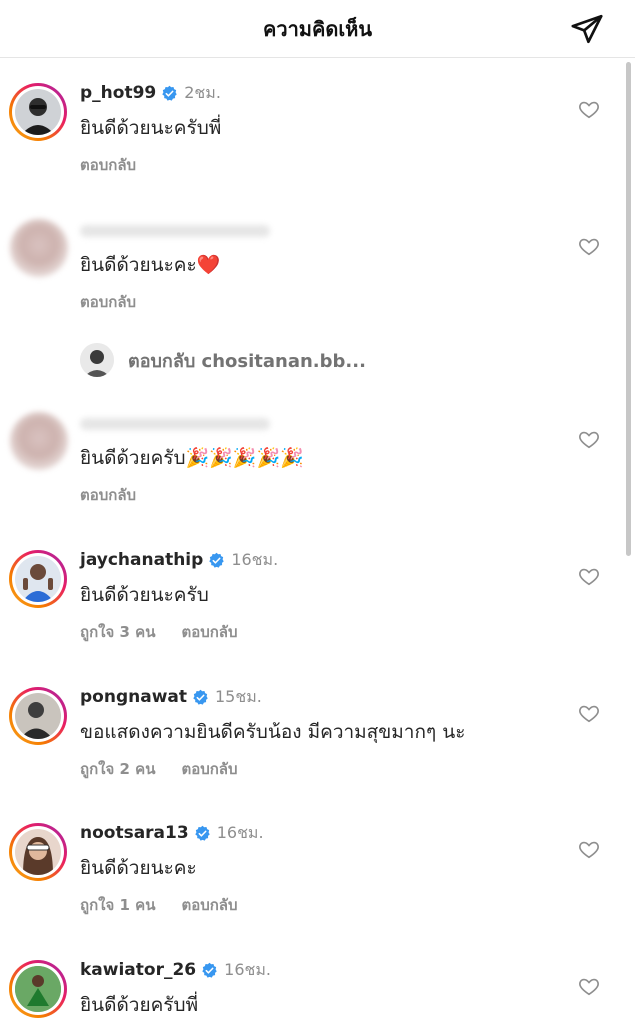 The image size is (635, 1024). What do you see at coordinates (317, 979) in the screenshot?
I see `comment-item: kawiator_26 16ชม. ยินดีด้วยครับพี่` at bounding box center [317, 979].